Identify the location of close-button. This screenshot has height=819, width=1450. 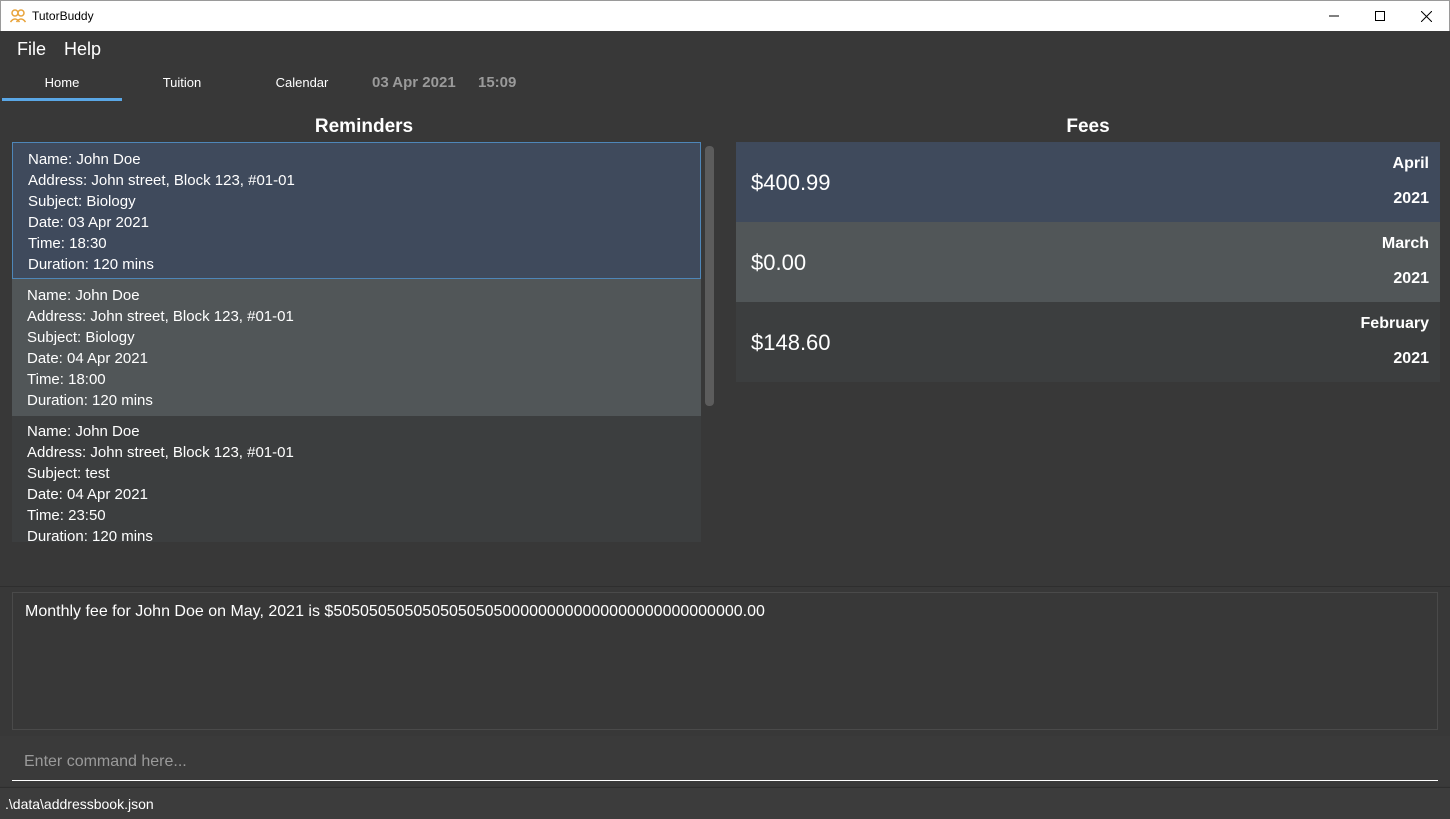
(1426, 16).